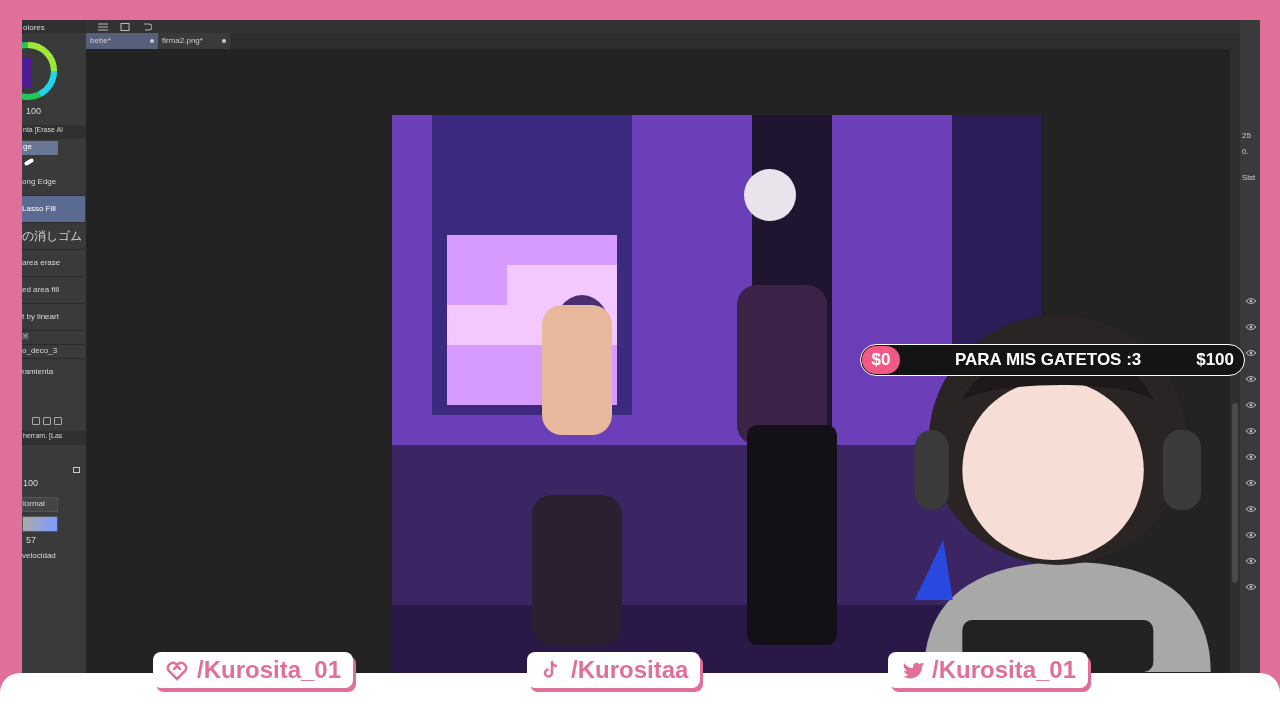 The image size is (1280, 720). What do you see at coordinates (1215, 360) in the screenshot?
I see `goal-amount: $100` at bounding box center [1215, 360].